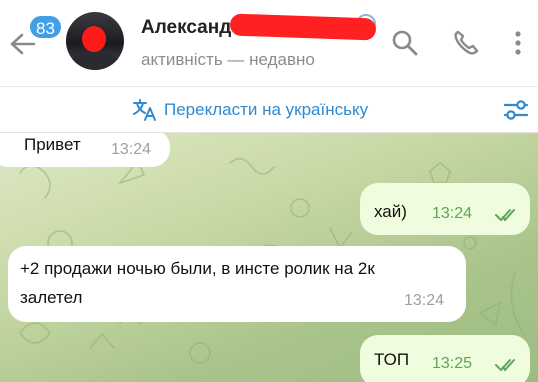  I want to click on translate-label: Перекласти на українську, so click(266, 110).